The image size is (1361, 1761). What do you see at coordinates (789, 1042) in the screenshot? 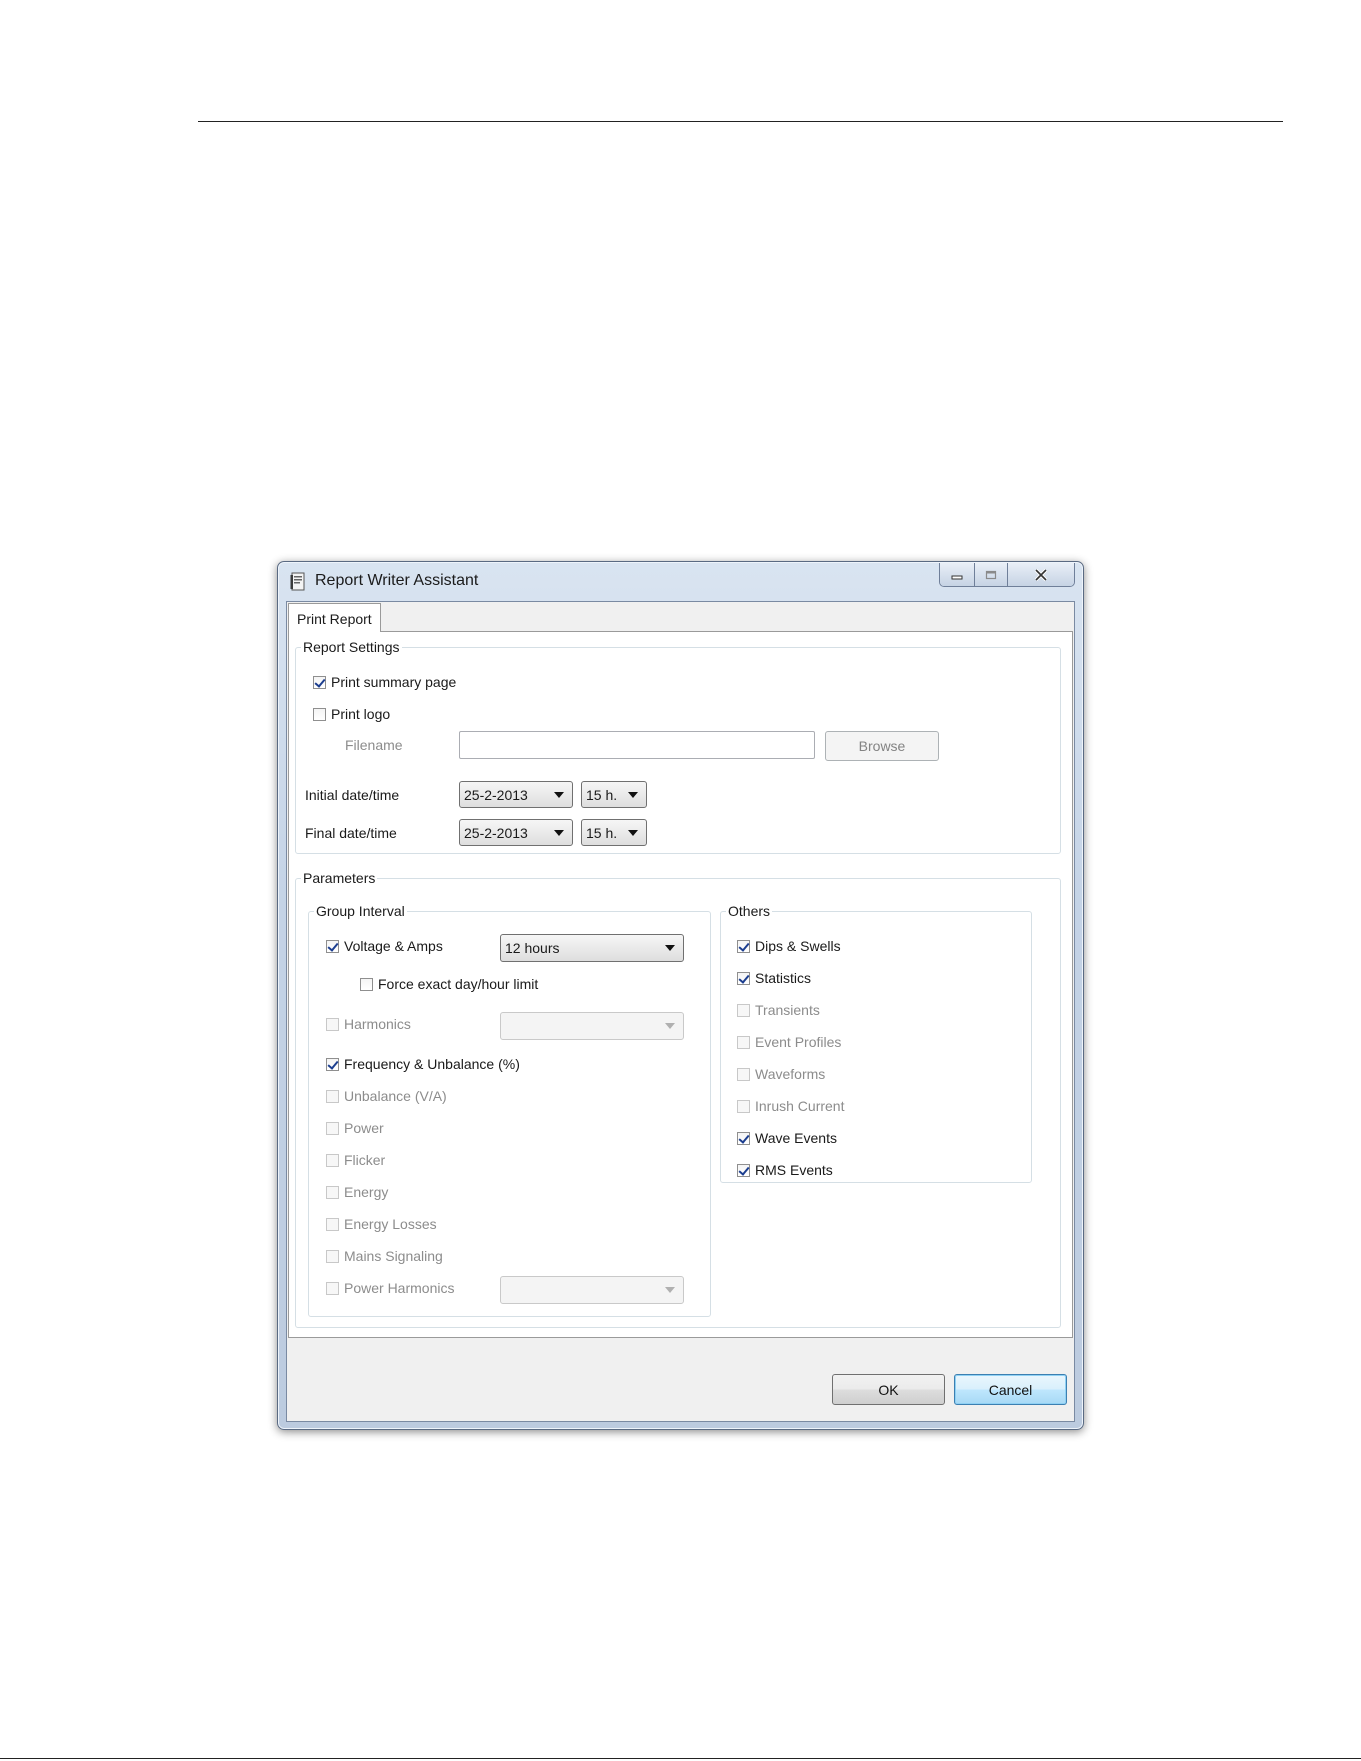
I see `event-profiles-checkbox: Event Profiles` at bounding box center [789, 1042].